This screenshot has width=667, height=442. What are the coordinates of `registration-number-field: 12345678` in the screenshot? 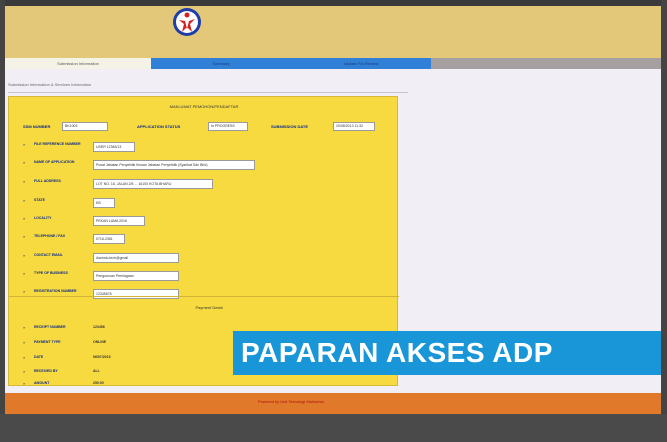 It's located at (136, 294).